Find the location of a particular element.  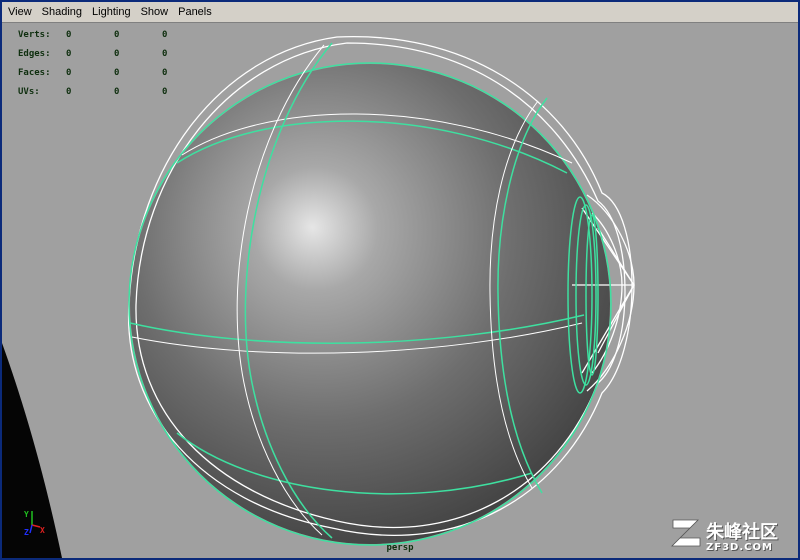

watermark-url: ZF3D.COM is located at coordinates (739, 547).